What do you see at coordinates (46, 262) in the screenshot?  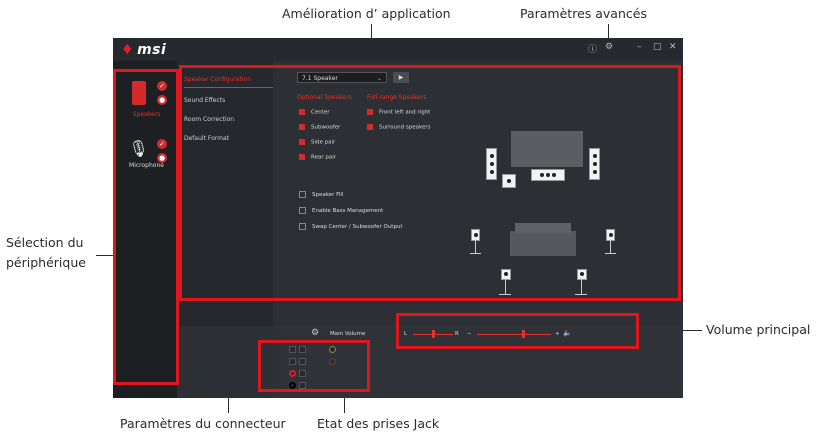 I see `annotation-device-selection-2: périphérique` at bounding box center [46, 262].